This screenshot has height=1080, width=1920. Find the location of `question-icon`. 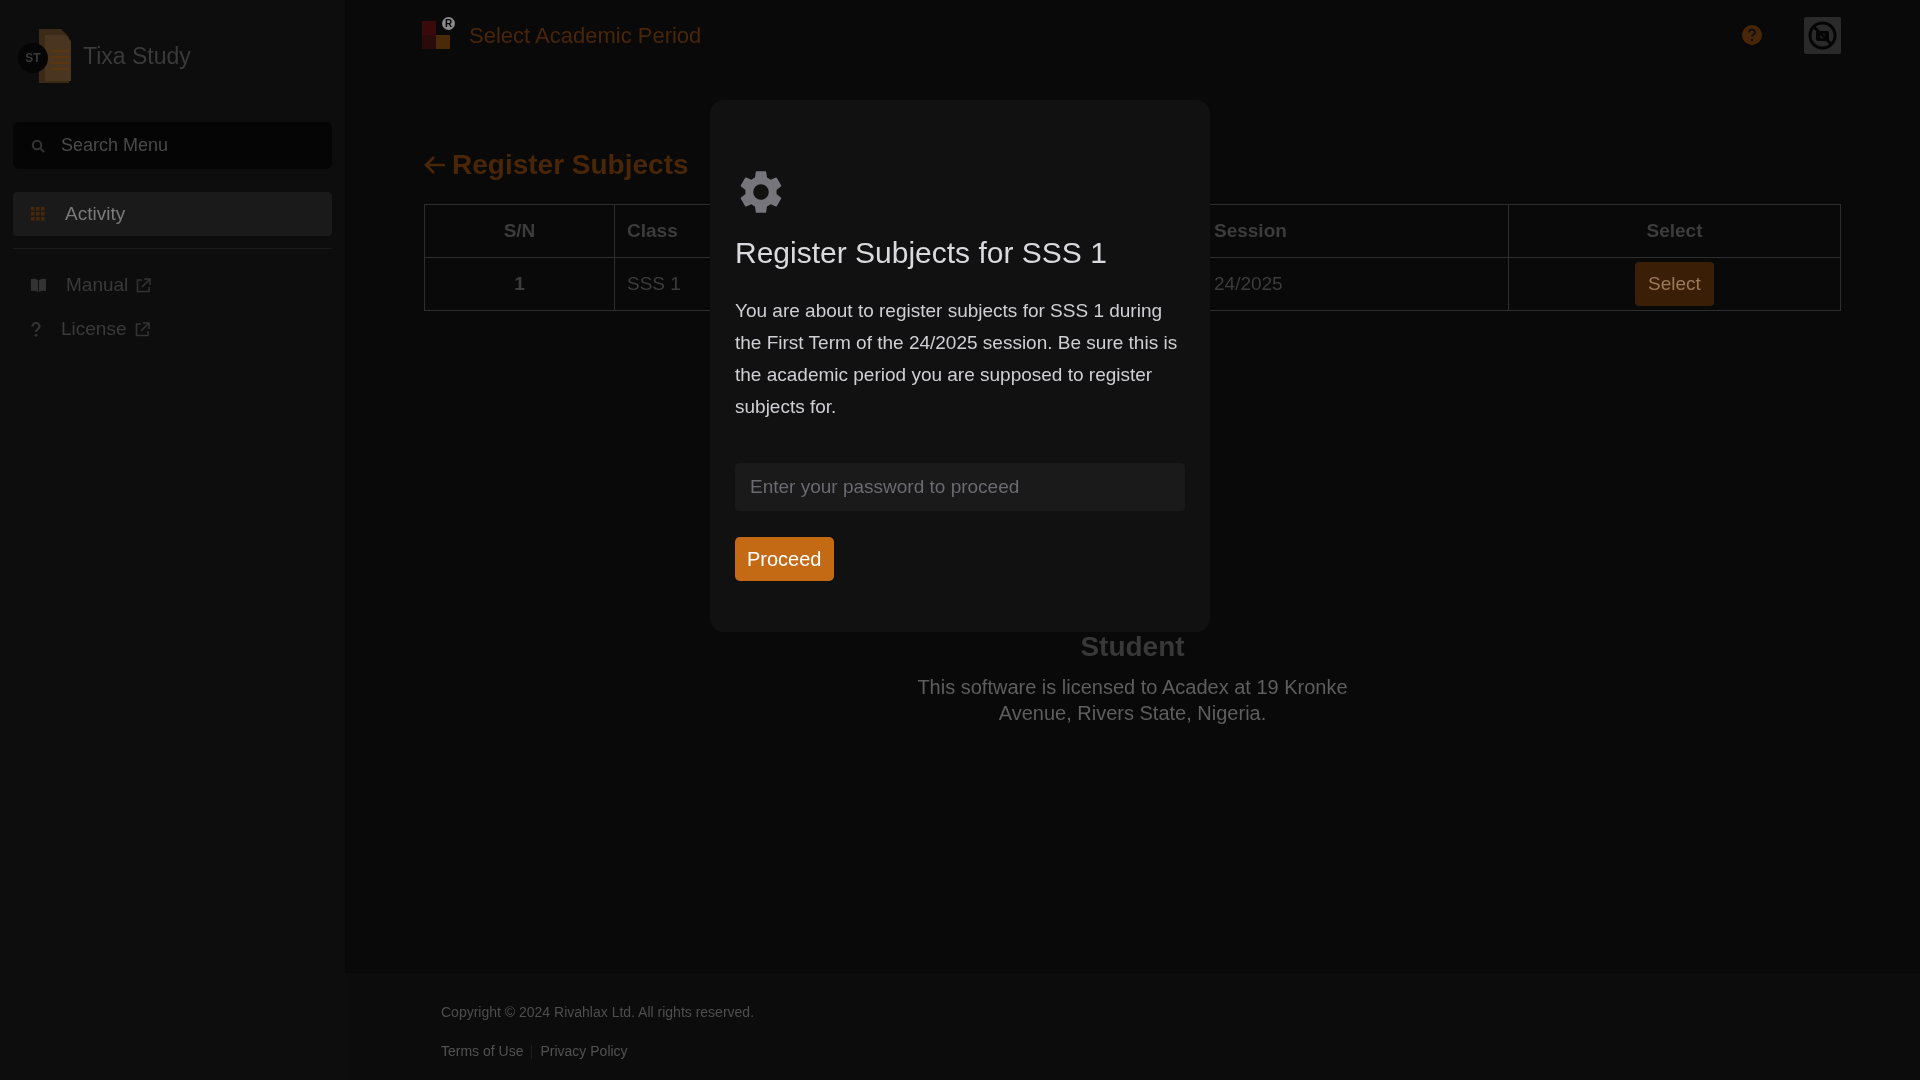

question-icon is located at coordinates (36, 329).